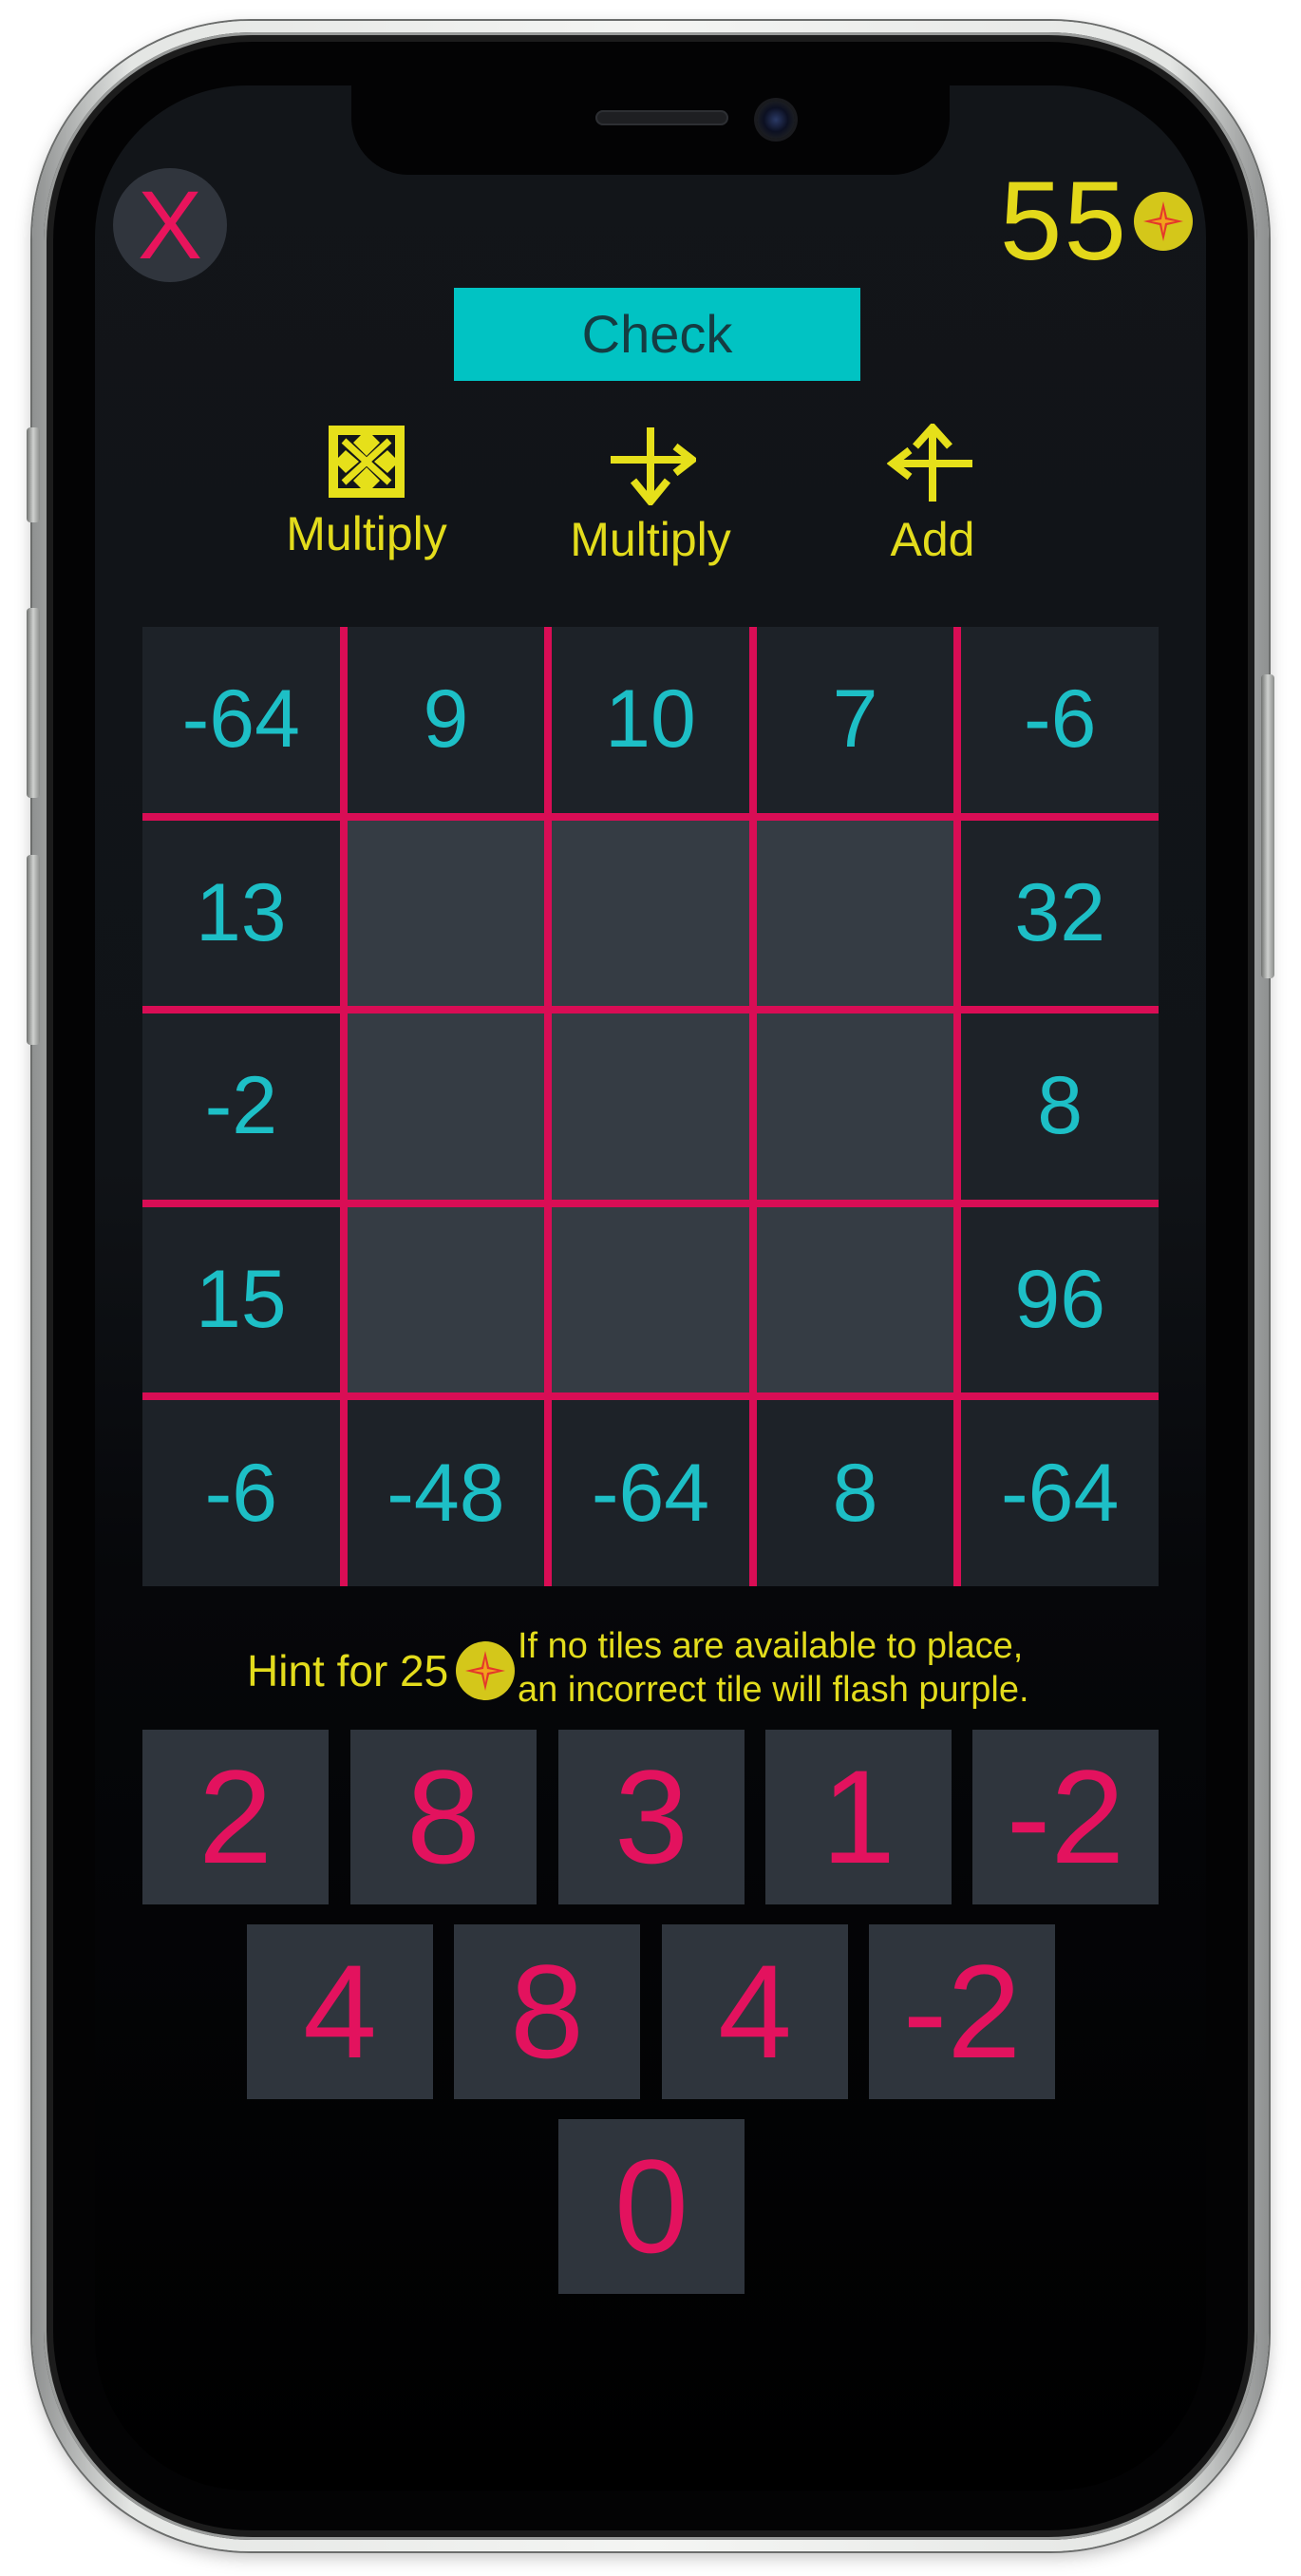  Describe the element at coordinates (773, 1690) in the screenshot. I see `hint-note-line: an incorrect tile will flash purple.` at that location.